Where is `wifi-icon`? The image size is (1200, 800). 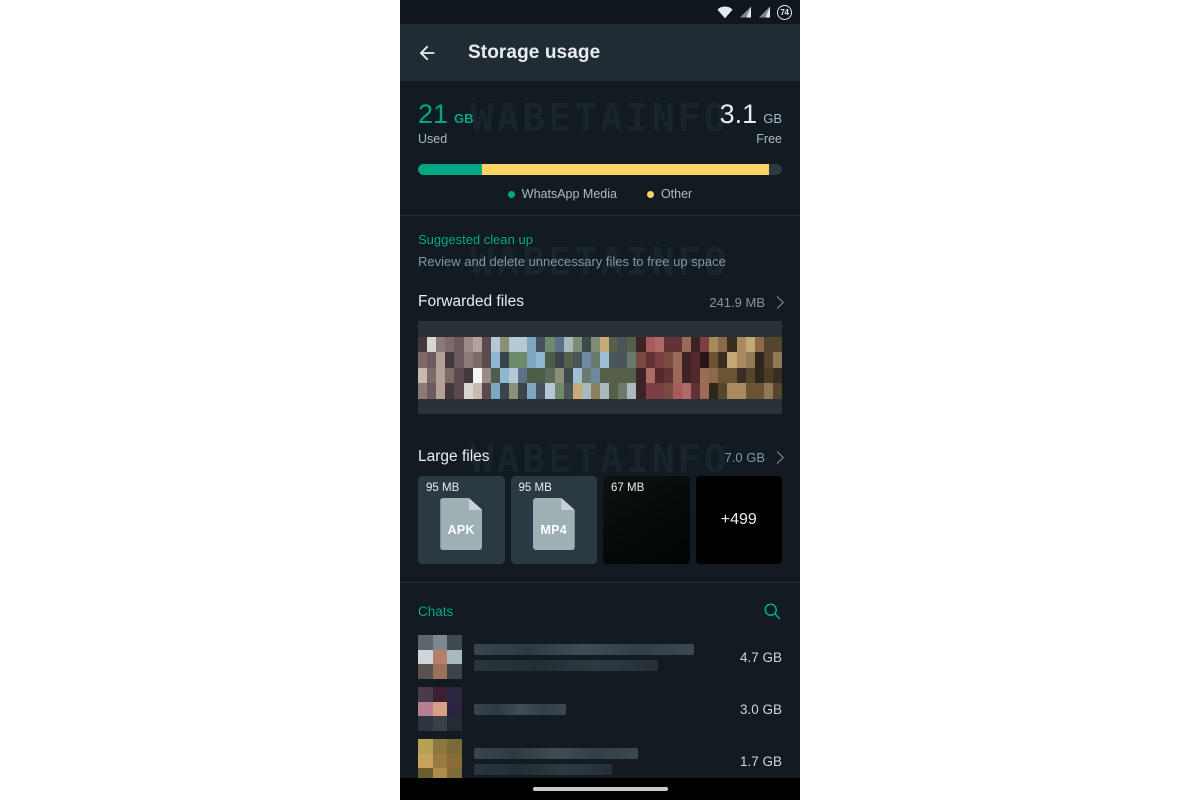 wifi-icon is located at coordinates (725, 12).